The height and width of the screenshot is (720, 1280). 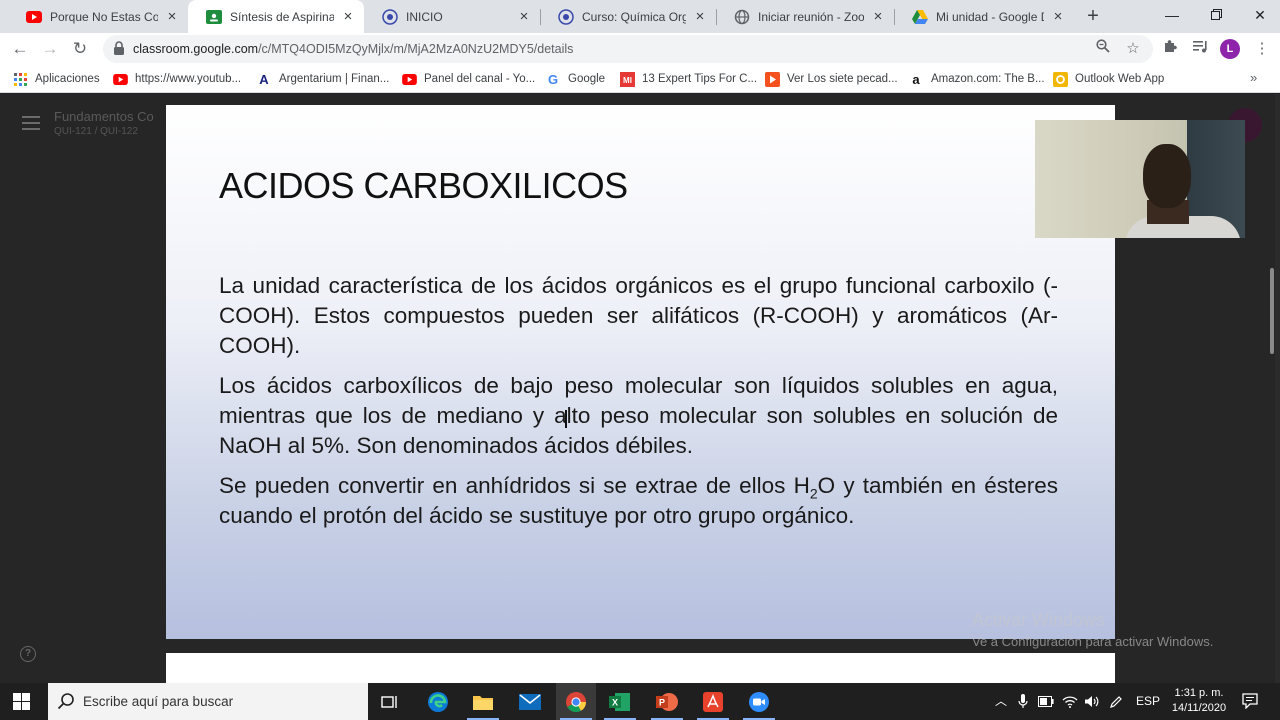 I want to click on task-view-button, so click(x=390, y=701).